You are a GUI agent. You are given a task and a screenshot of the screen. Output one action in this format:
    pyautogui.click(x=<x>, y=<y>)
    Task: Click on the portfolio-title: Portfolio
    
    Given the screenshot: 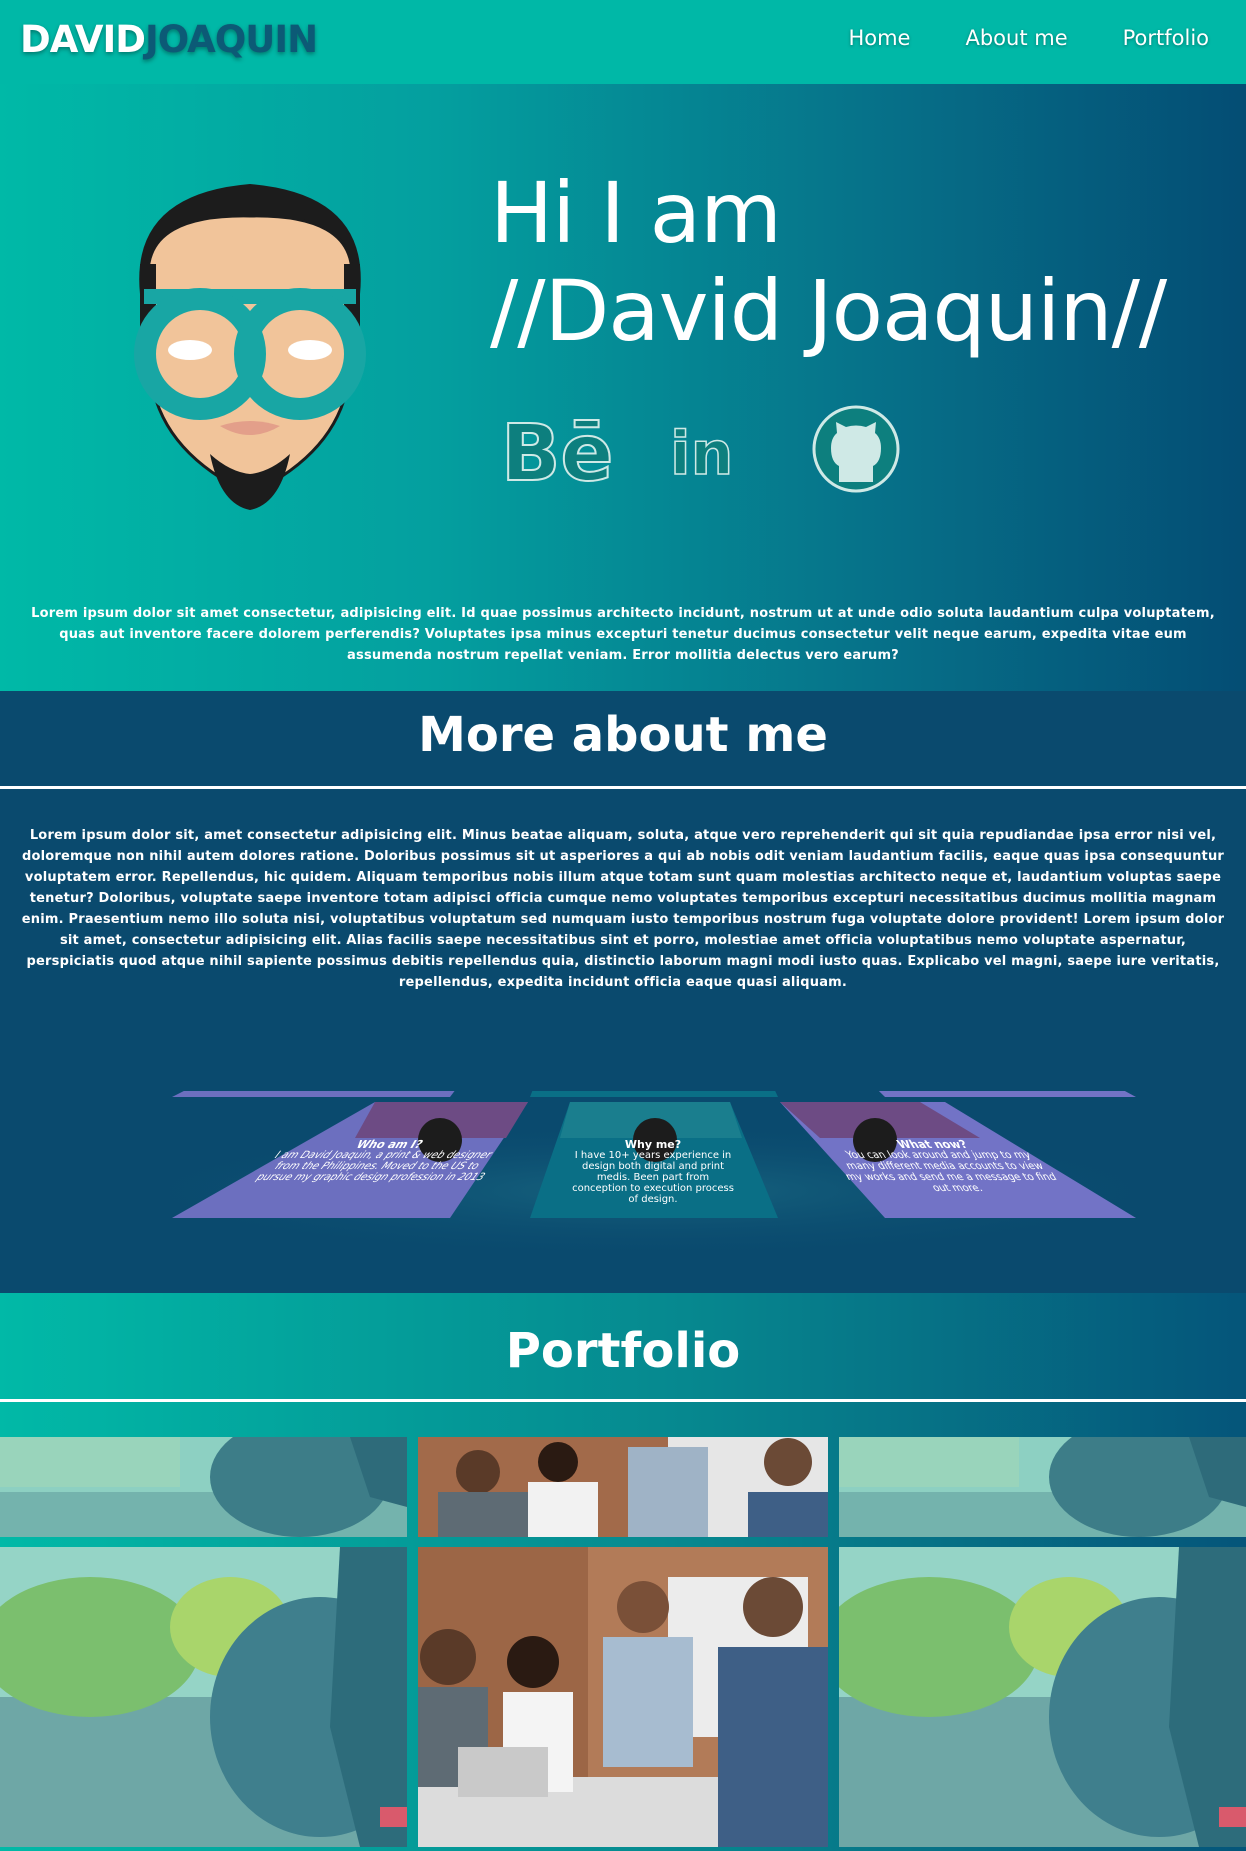 What is the action you would take?
    pyautogui.click(x=623, y=1351)
    